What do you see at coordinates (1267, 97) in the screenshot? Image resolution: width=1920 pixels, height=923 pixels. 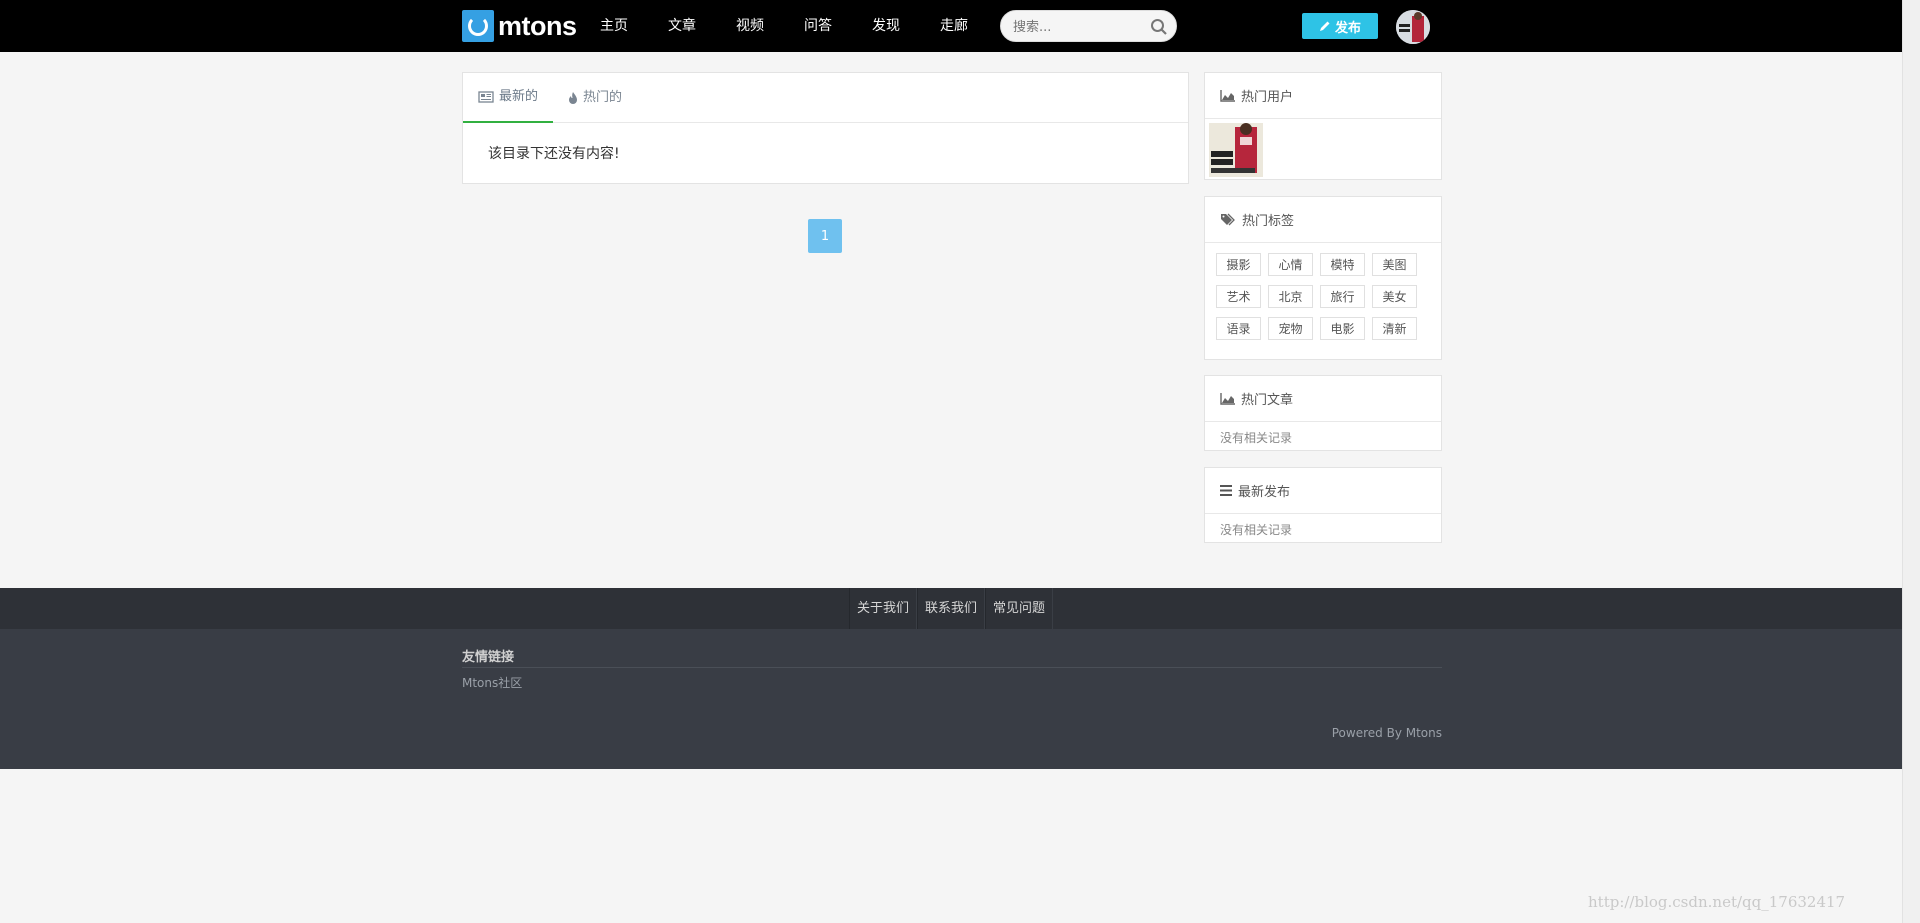 I see `hot-users-title: 热门用户` at bounding box center [1267, 97].